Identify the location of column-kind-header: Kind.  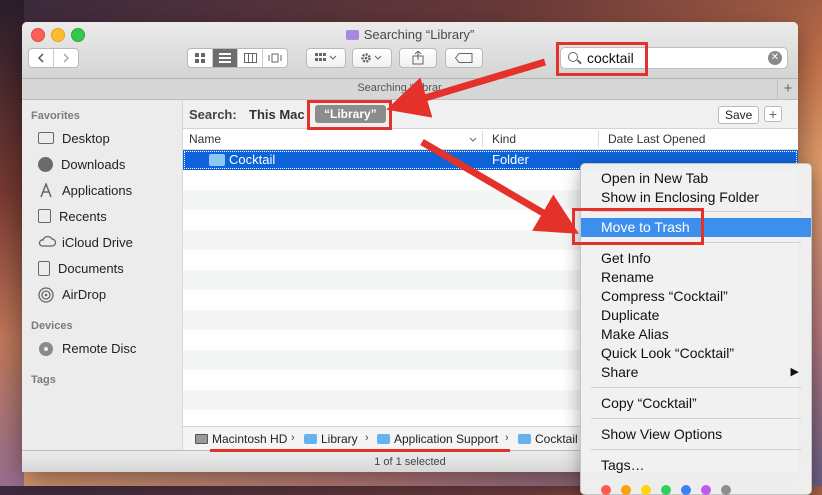
(504, 139).